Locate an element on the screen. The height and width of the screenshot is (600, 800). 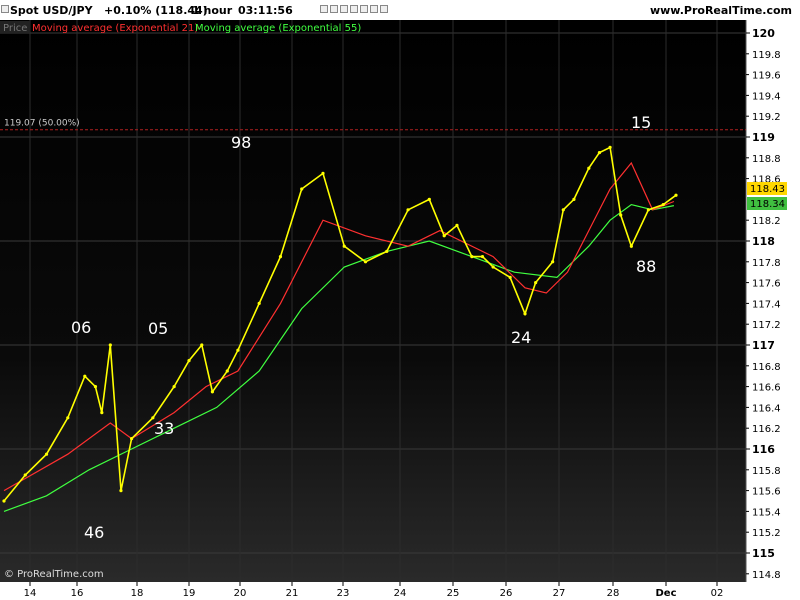
y-tick-label-major: 118 is located at coordinates (763, 241).